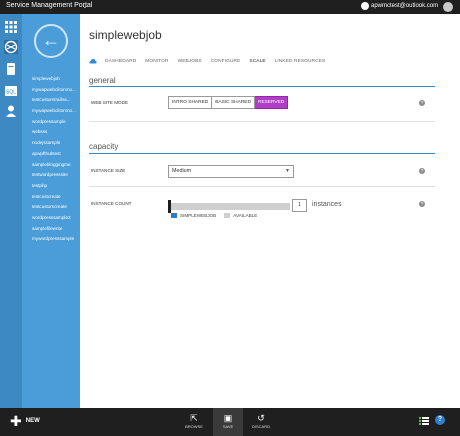 This screenshot has width=460, height=436. Describe the element at coordinates (245, 215) in the screenshot. I see `legend-label: AVAILABLE` at that location.